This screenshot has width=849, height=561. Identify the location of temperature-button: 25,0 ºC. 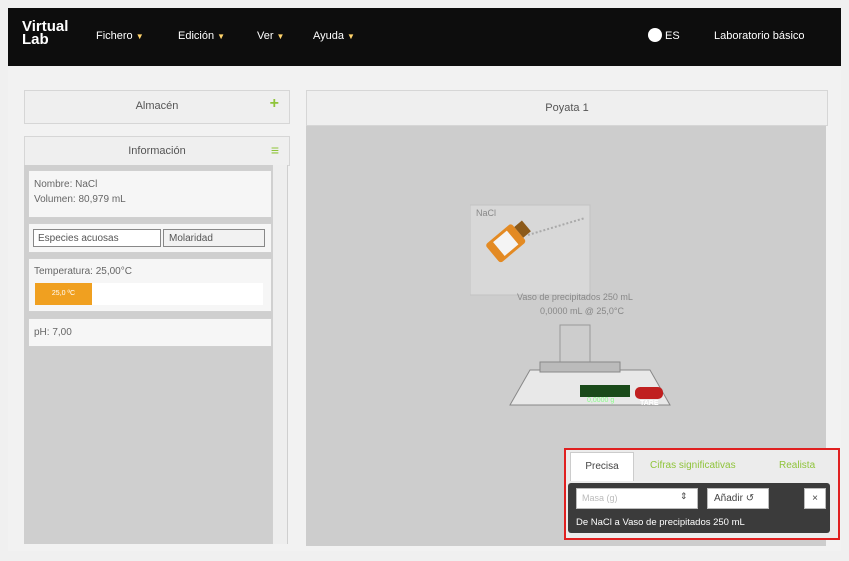
(63, 294).